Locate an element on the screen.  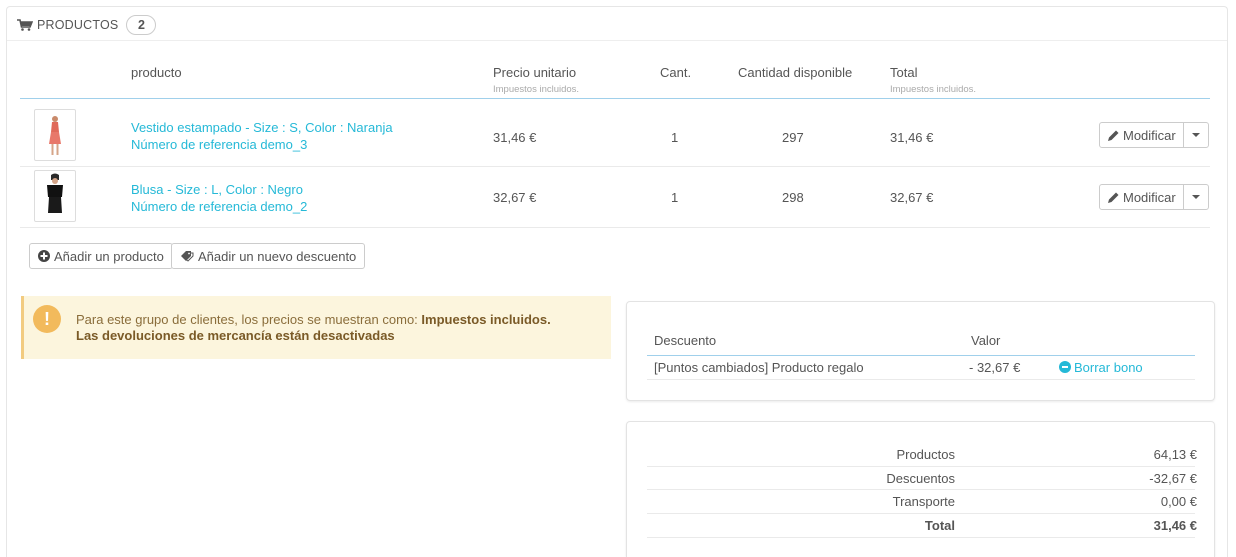
product-count-badge: 2 is located at coordinates (141, 25).